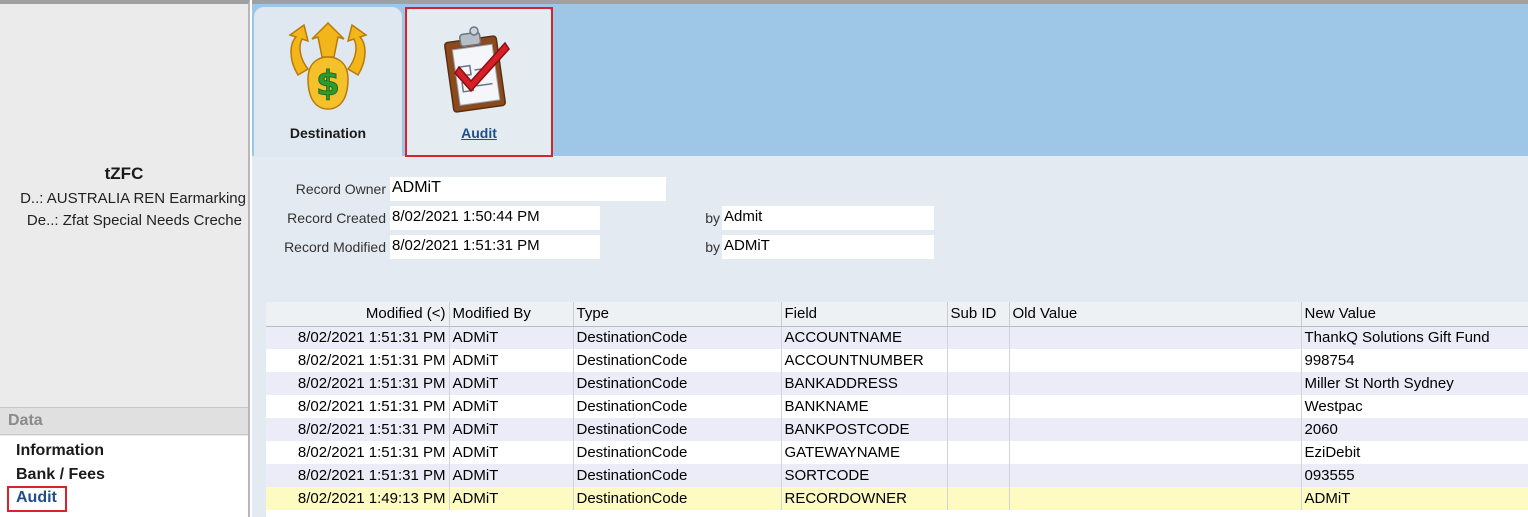 The image size is (1528, 517). Describe the element at coordinates (134, 220) in the screenshot. I see `record-description-line: De..: Zfat Special Needs Creche` at that location.